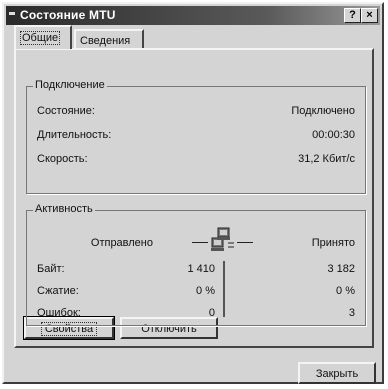 The height and width of the screenshot is (389, 388). What do you see at coordinates (193, 15) in the screenshot?
I see `title-bar: Состояние MTU ? ×` at bounding box center [193, 15].